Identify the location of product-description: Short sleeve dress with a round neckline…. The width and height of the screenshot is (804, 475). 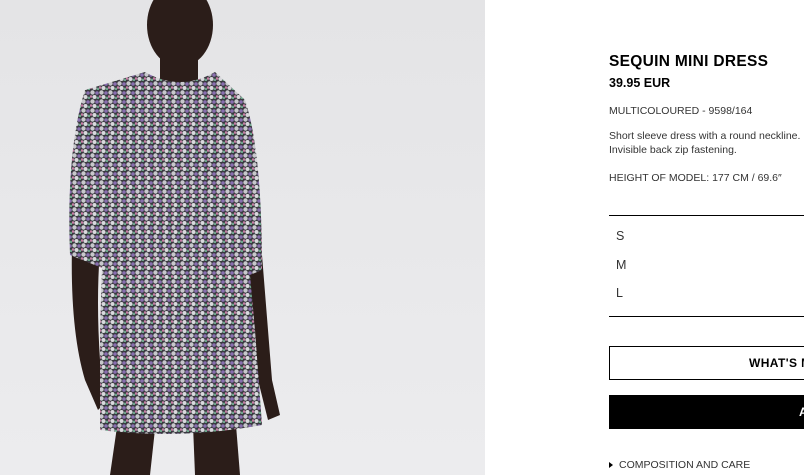
(706, 143).